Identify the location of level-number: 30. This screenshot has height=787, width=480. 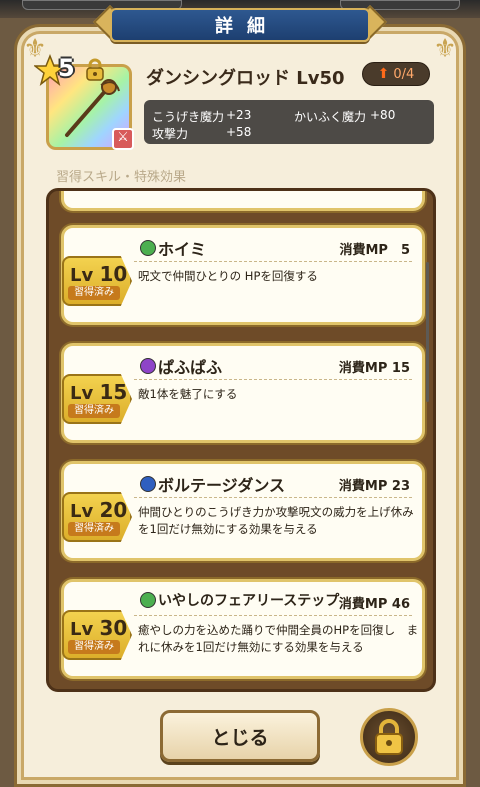
(113, 628).